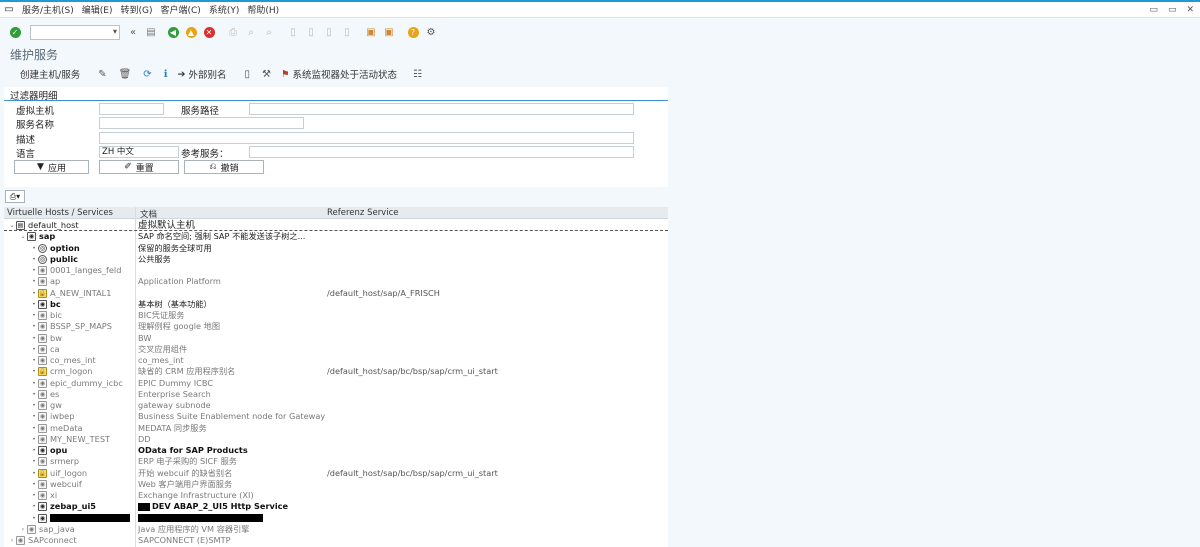 The height and width of the screenshot is (547, 1200). I want to click on tree-node: • ◉ ca, so click(45, 349).